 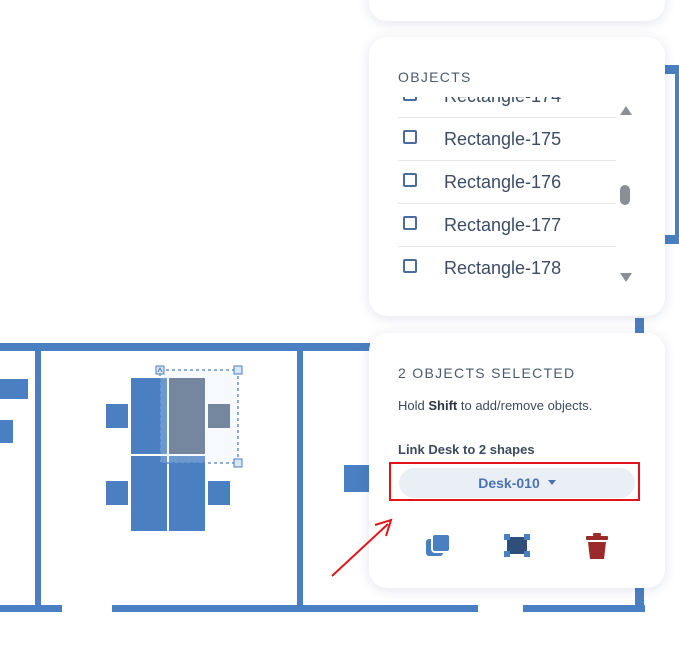 I want to click on selection-handle-top-right, so click(x=238, y=370).